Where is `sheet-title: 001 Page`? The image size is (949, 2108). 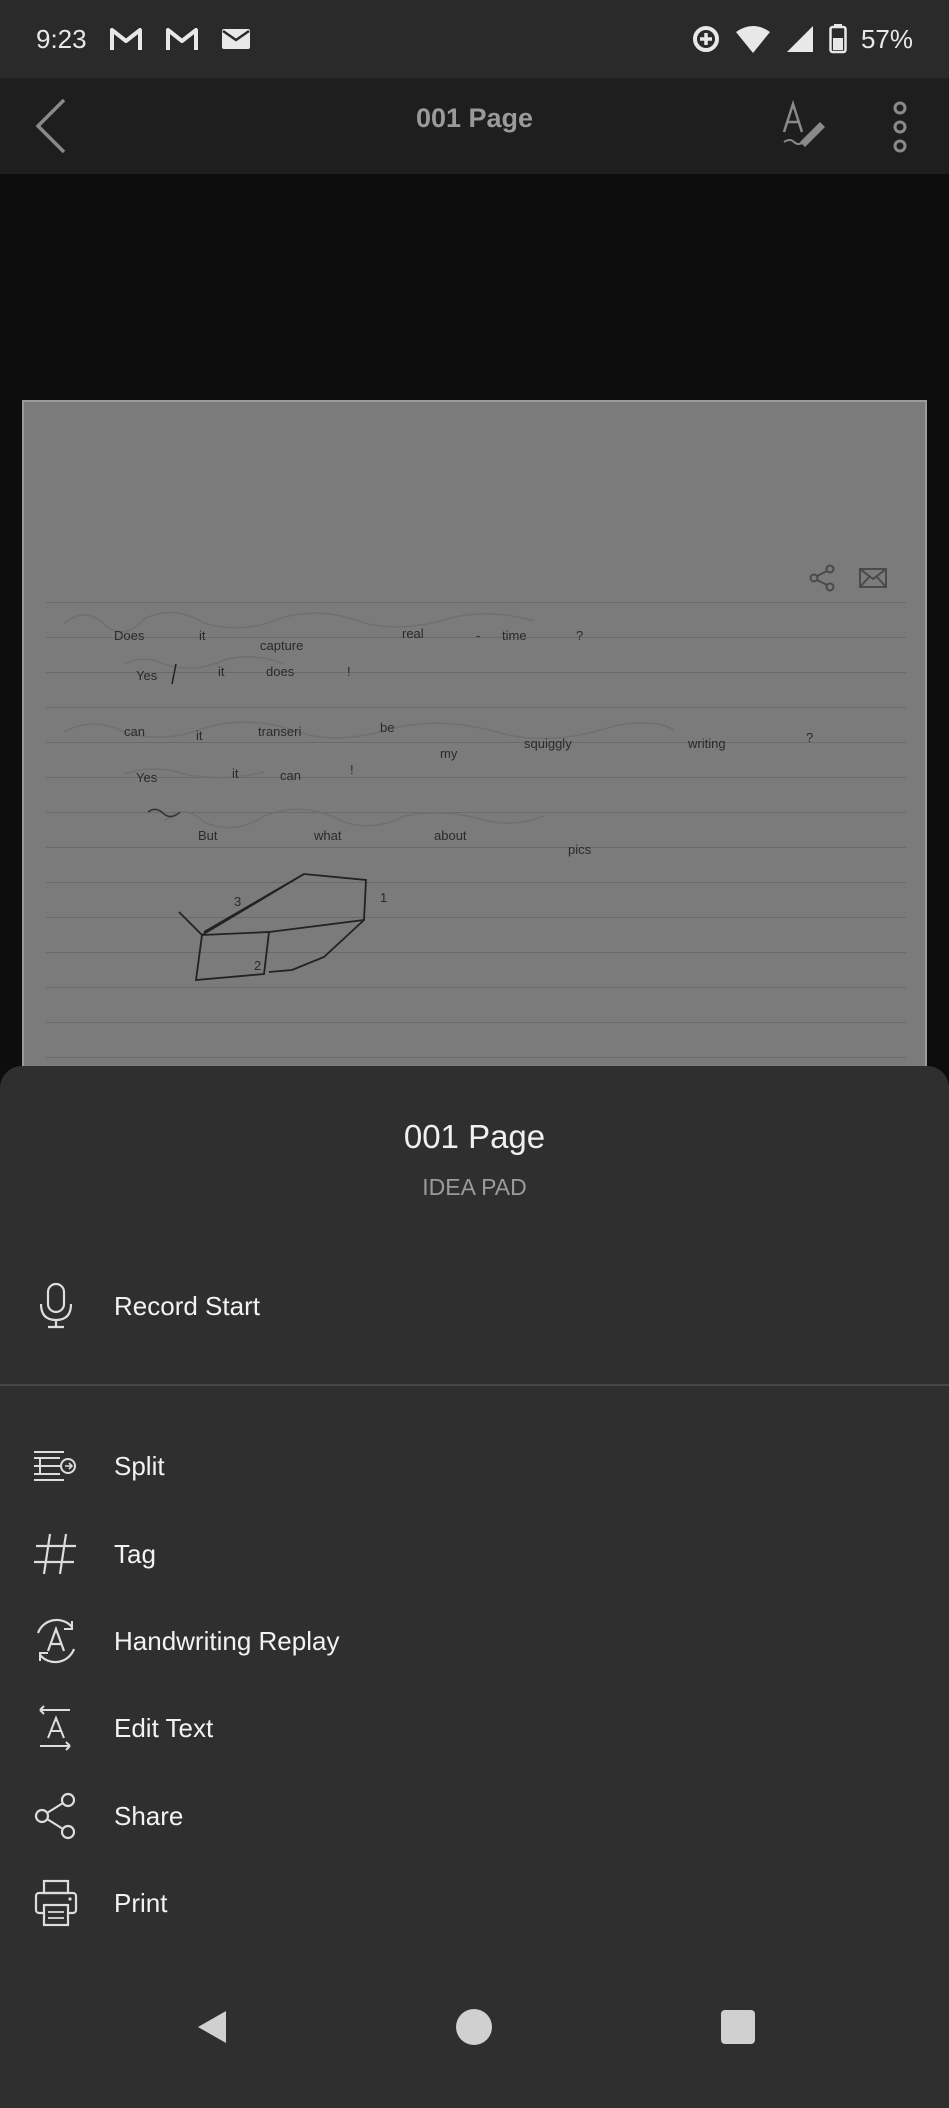 sheet-title: 001 Page is located at coordinates (474, 1136).